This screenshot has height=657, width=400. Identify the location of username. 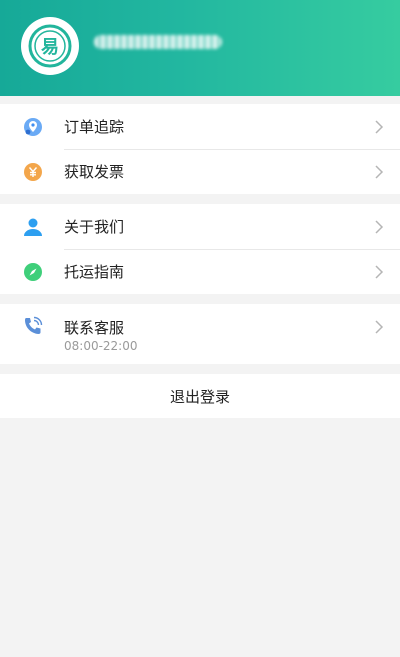
(158, 42).